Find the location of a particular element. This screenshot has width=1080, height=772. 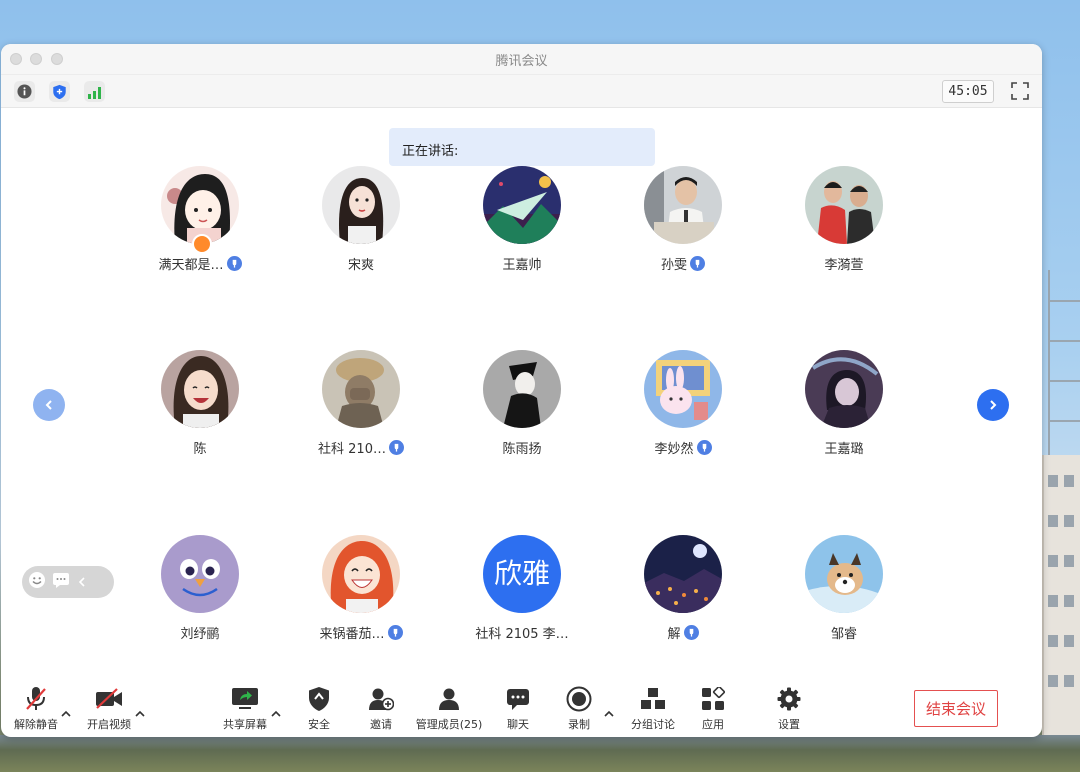

meeting-timer: 45:05 is located at coordinates (968, 91).